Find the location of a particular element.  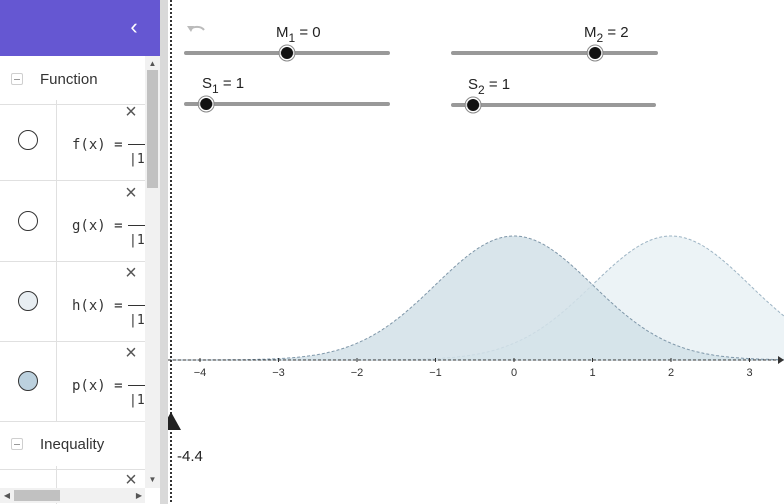

scroll-left-icon: ◀ is located at coordinates (7, 495).